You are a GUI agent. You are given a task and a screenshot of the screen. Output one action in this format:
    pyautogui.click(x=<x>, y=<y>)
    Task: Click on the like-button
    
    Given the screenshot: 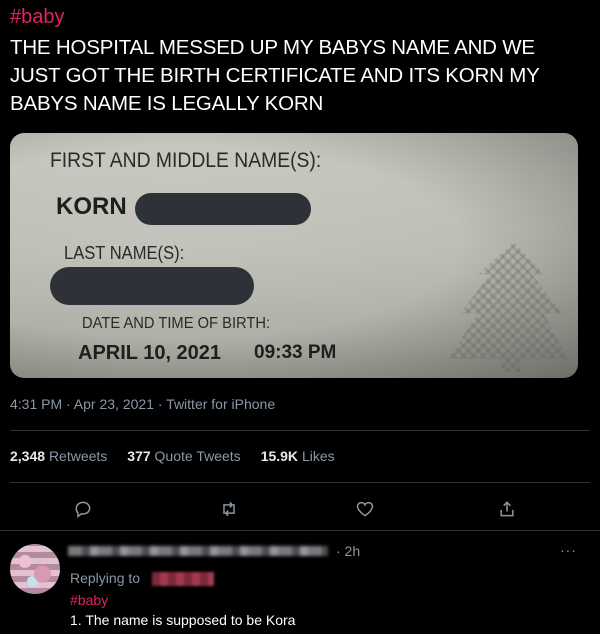 What is the action you would take?
    pyautogui.click(x=365, y=509)
    